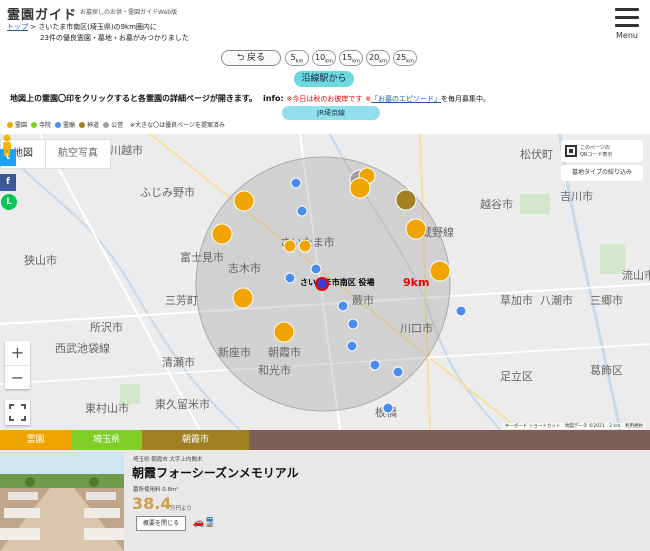 Image resolution: width=650 pixels, height=551 pixels. What do you see at coordinates (195, 440) in the screenshot?
I see `category-city: 朝霞市` at bounding box center [195, 440].